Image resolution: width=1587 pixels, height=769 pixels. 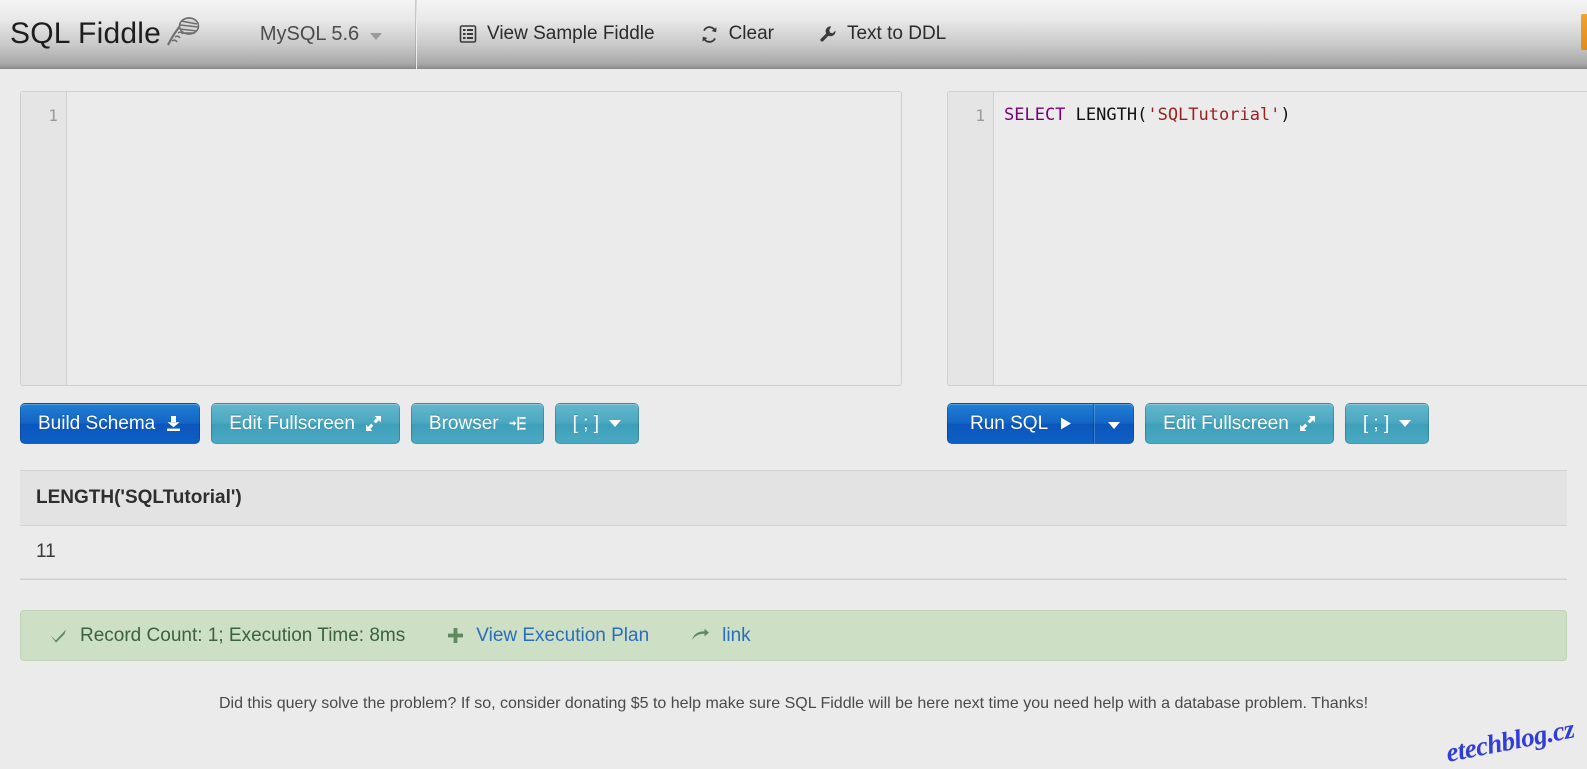 I want to click on query-button-row: Run SQL Edit Fullscreen [;], so click(x=1264, y=423).